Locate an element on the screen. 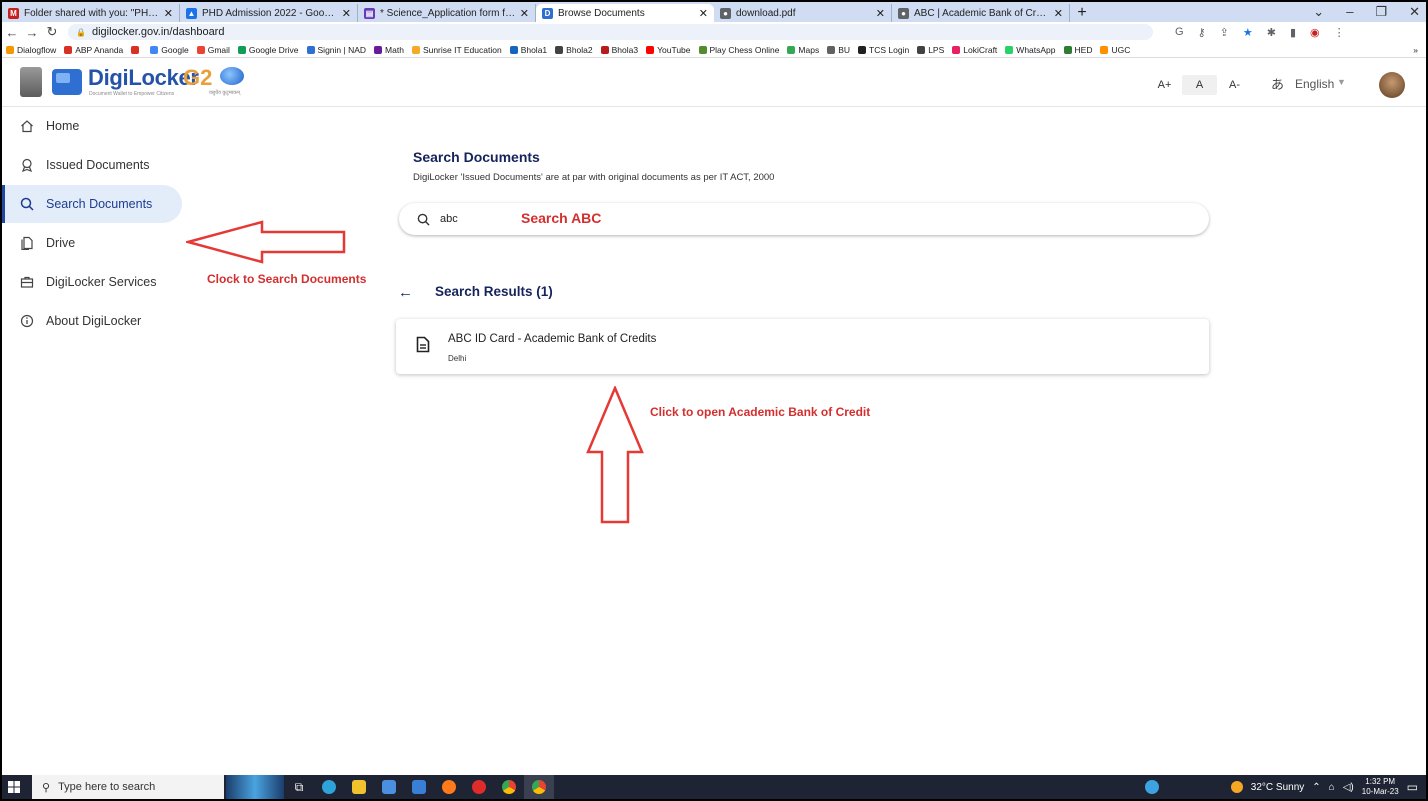  bookmark-item: BU is located at coordinates (838, 50).